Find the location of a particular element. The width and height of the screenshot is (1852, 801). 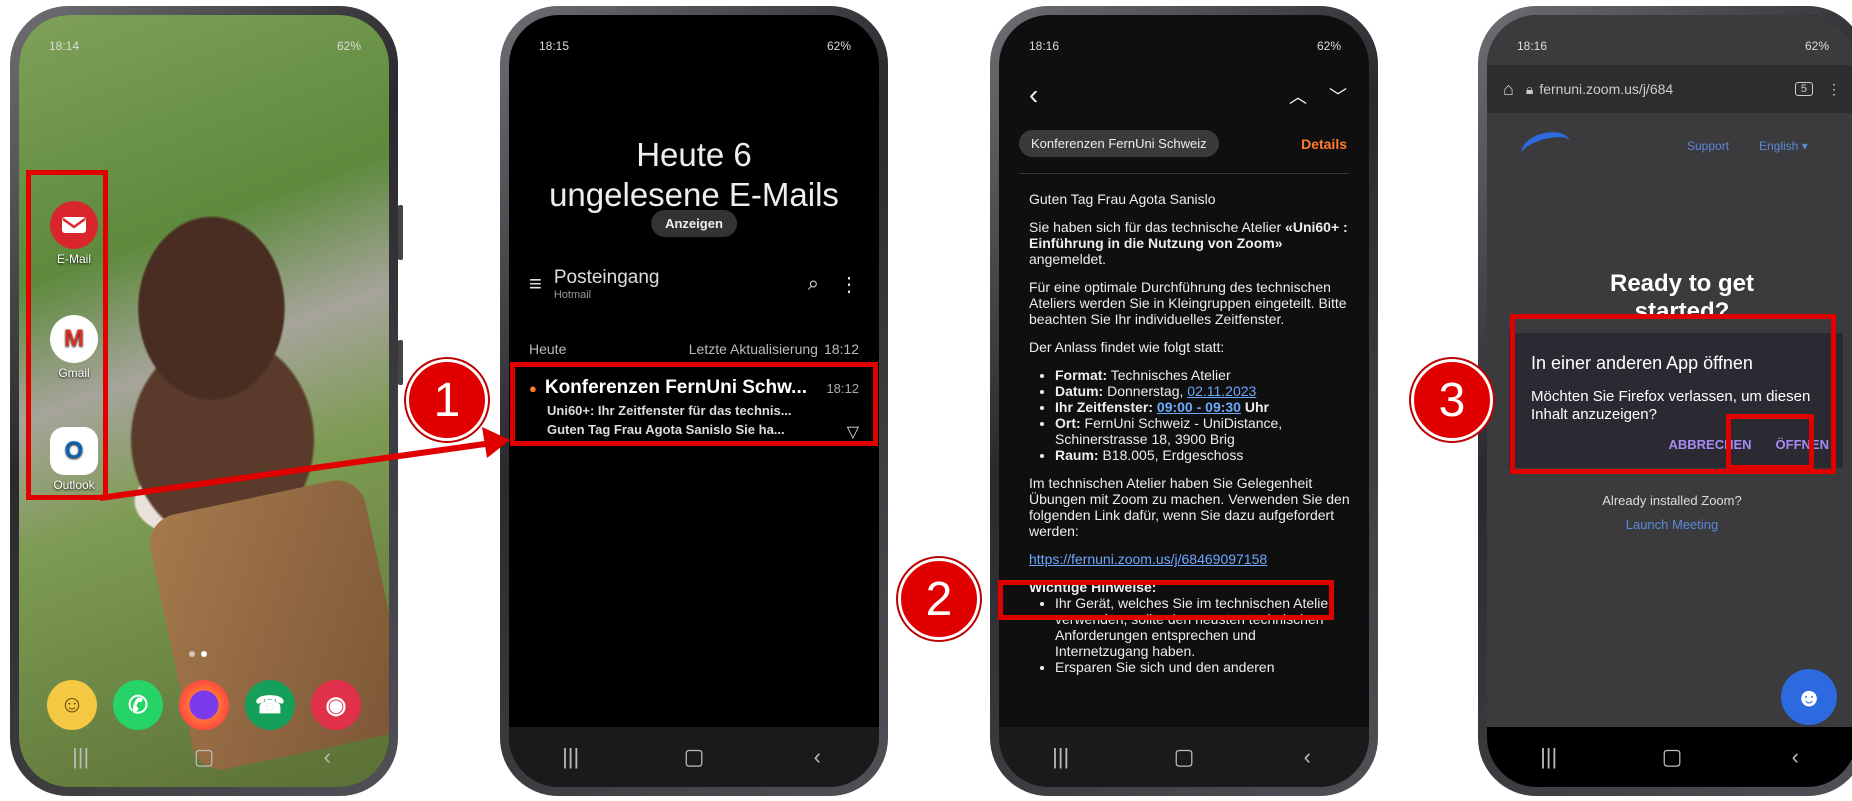

status-time: 18:15 is located at coordinates (554, 46).